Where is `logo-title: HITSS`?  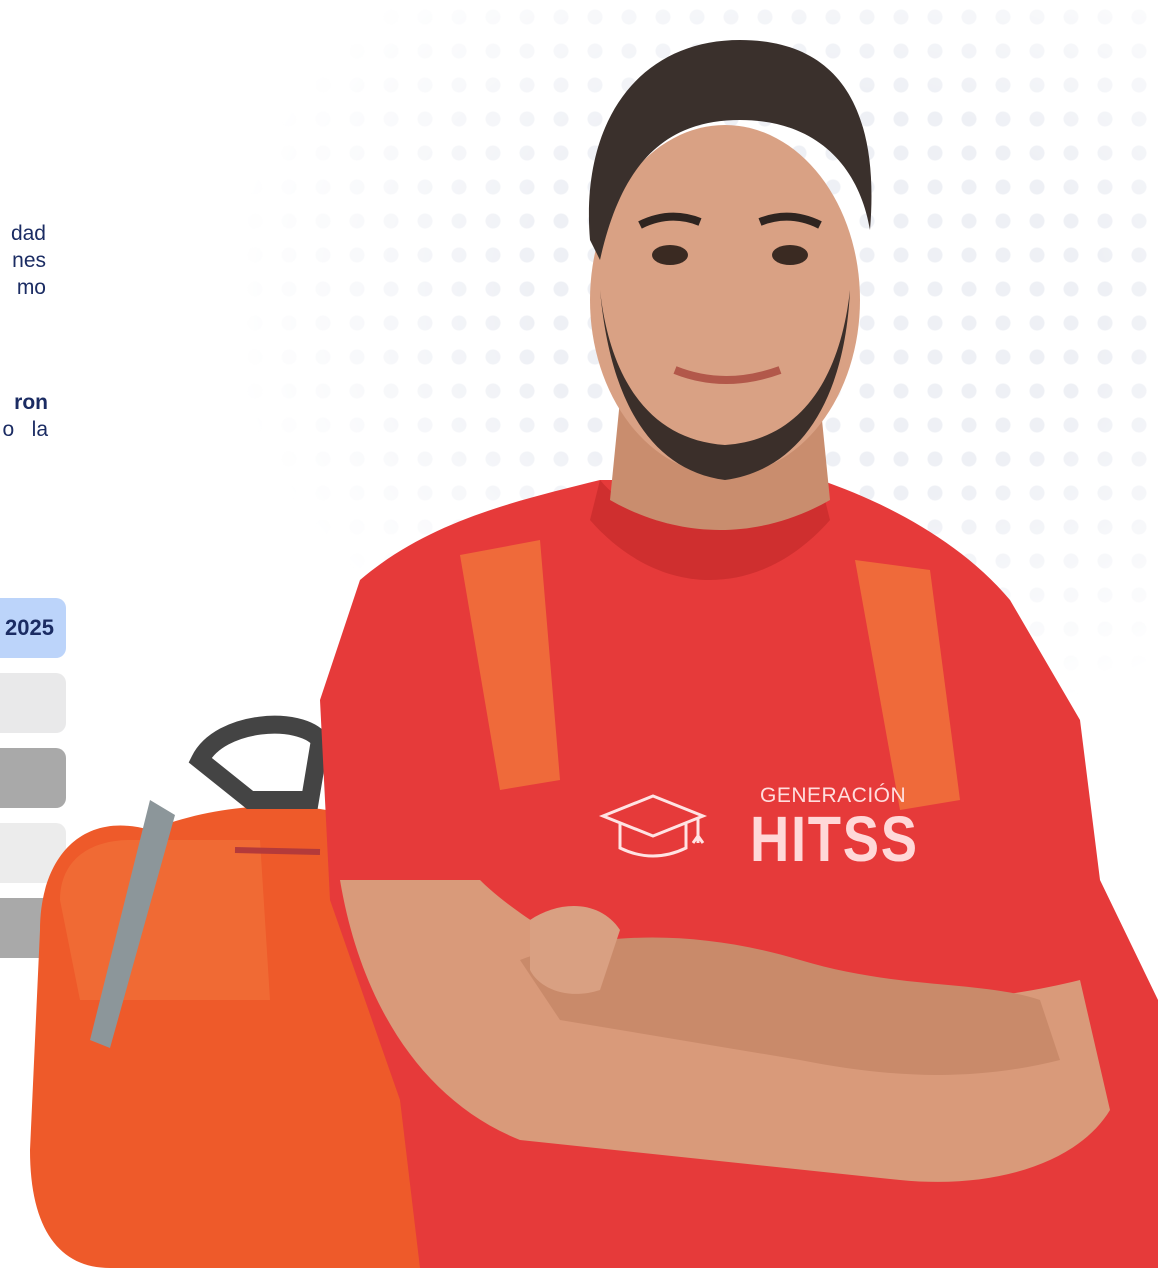
logo-title: HITSS is located at coordinates (834, 839).